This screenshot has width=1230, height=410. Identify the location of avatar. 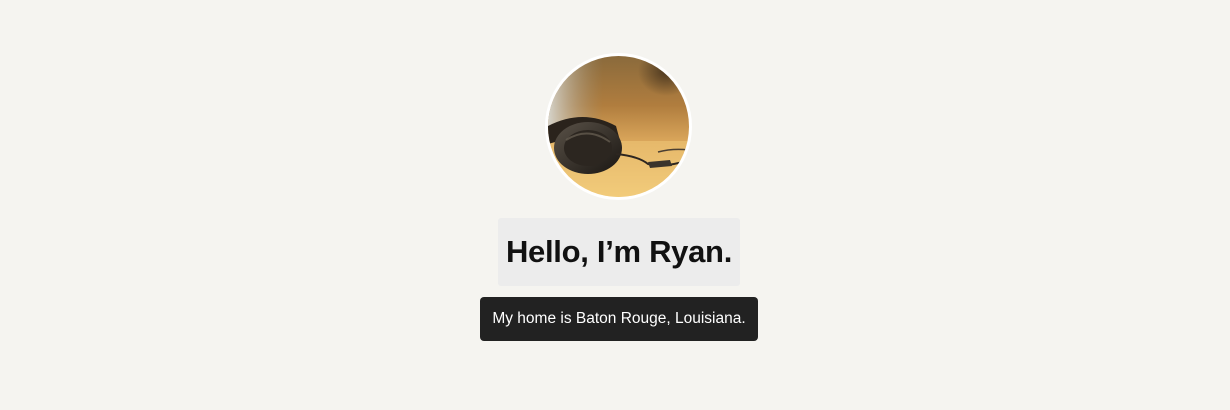
(618, 126).